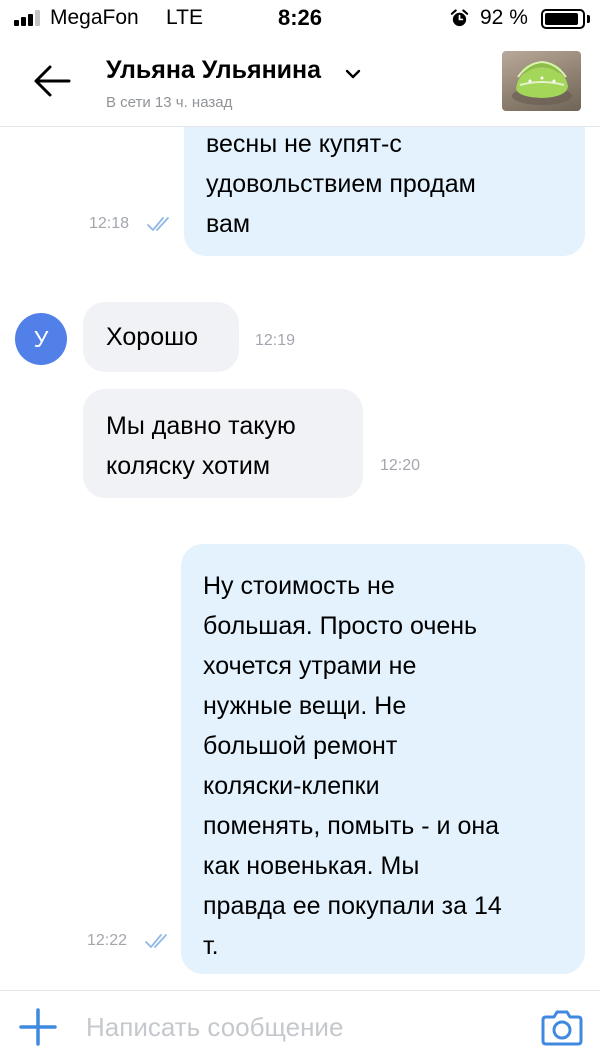 The width and height of the screenshot is (600, 1063). What do you see at coordinates (351, 826) in the screenshot?
I see `message-line: поменять, помыть - и она` at bounding box center [351, 826].